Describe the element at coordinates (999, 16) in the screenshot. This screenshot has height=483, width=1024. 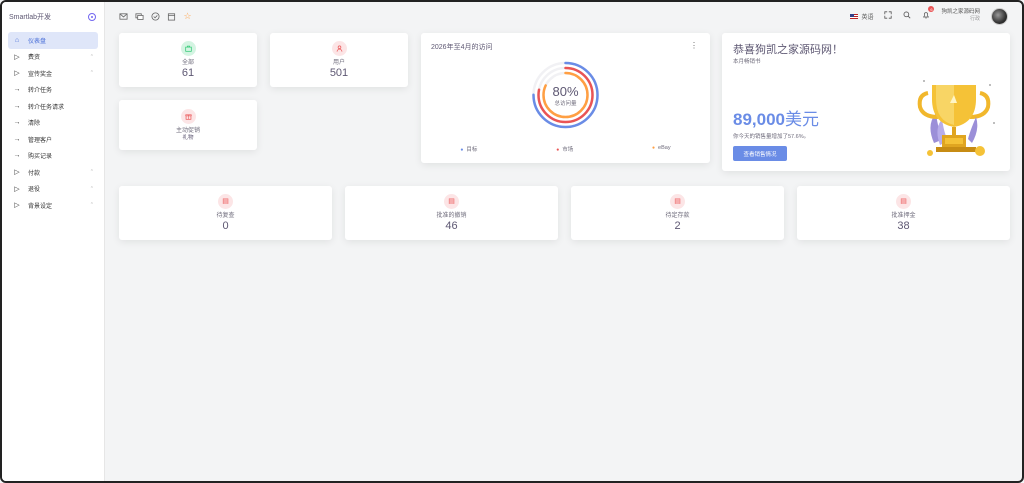
I see `avatar` at that location.